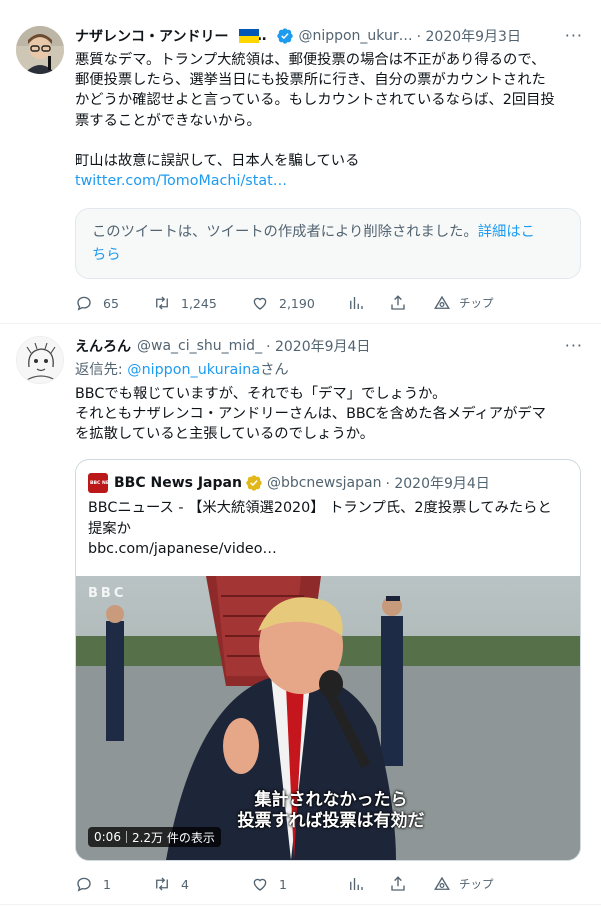 Image resolution: width=601 pixels, height=906 pixels. What do you see at coordinates (185, 884) in the screenshot?
I see `retweet-count: 4` at bounding box center [185, 884].